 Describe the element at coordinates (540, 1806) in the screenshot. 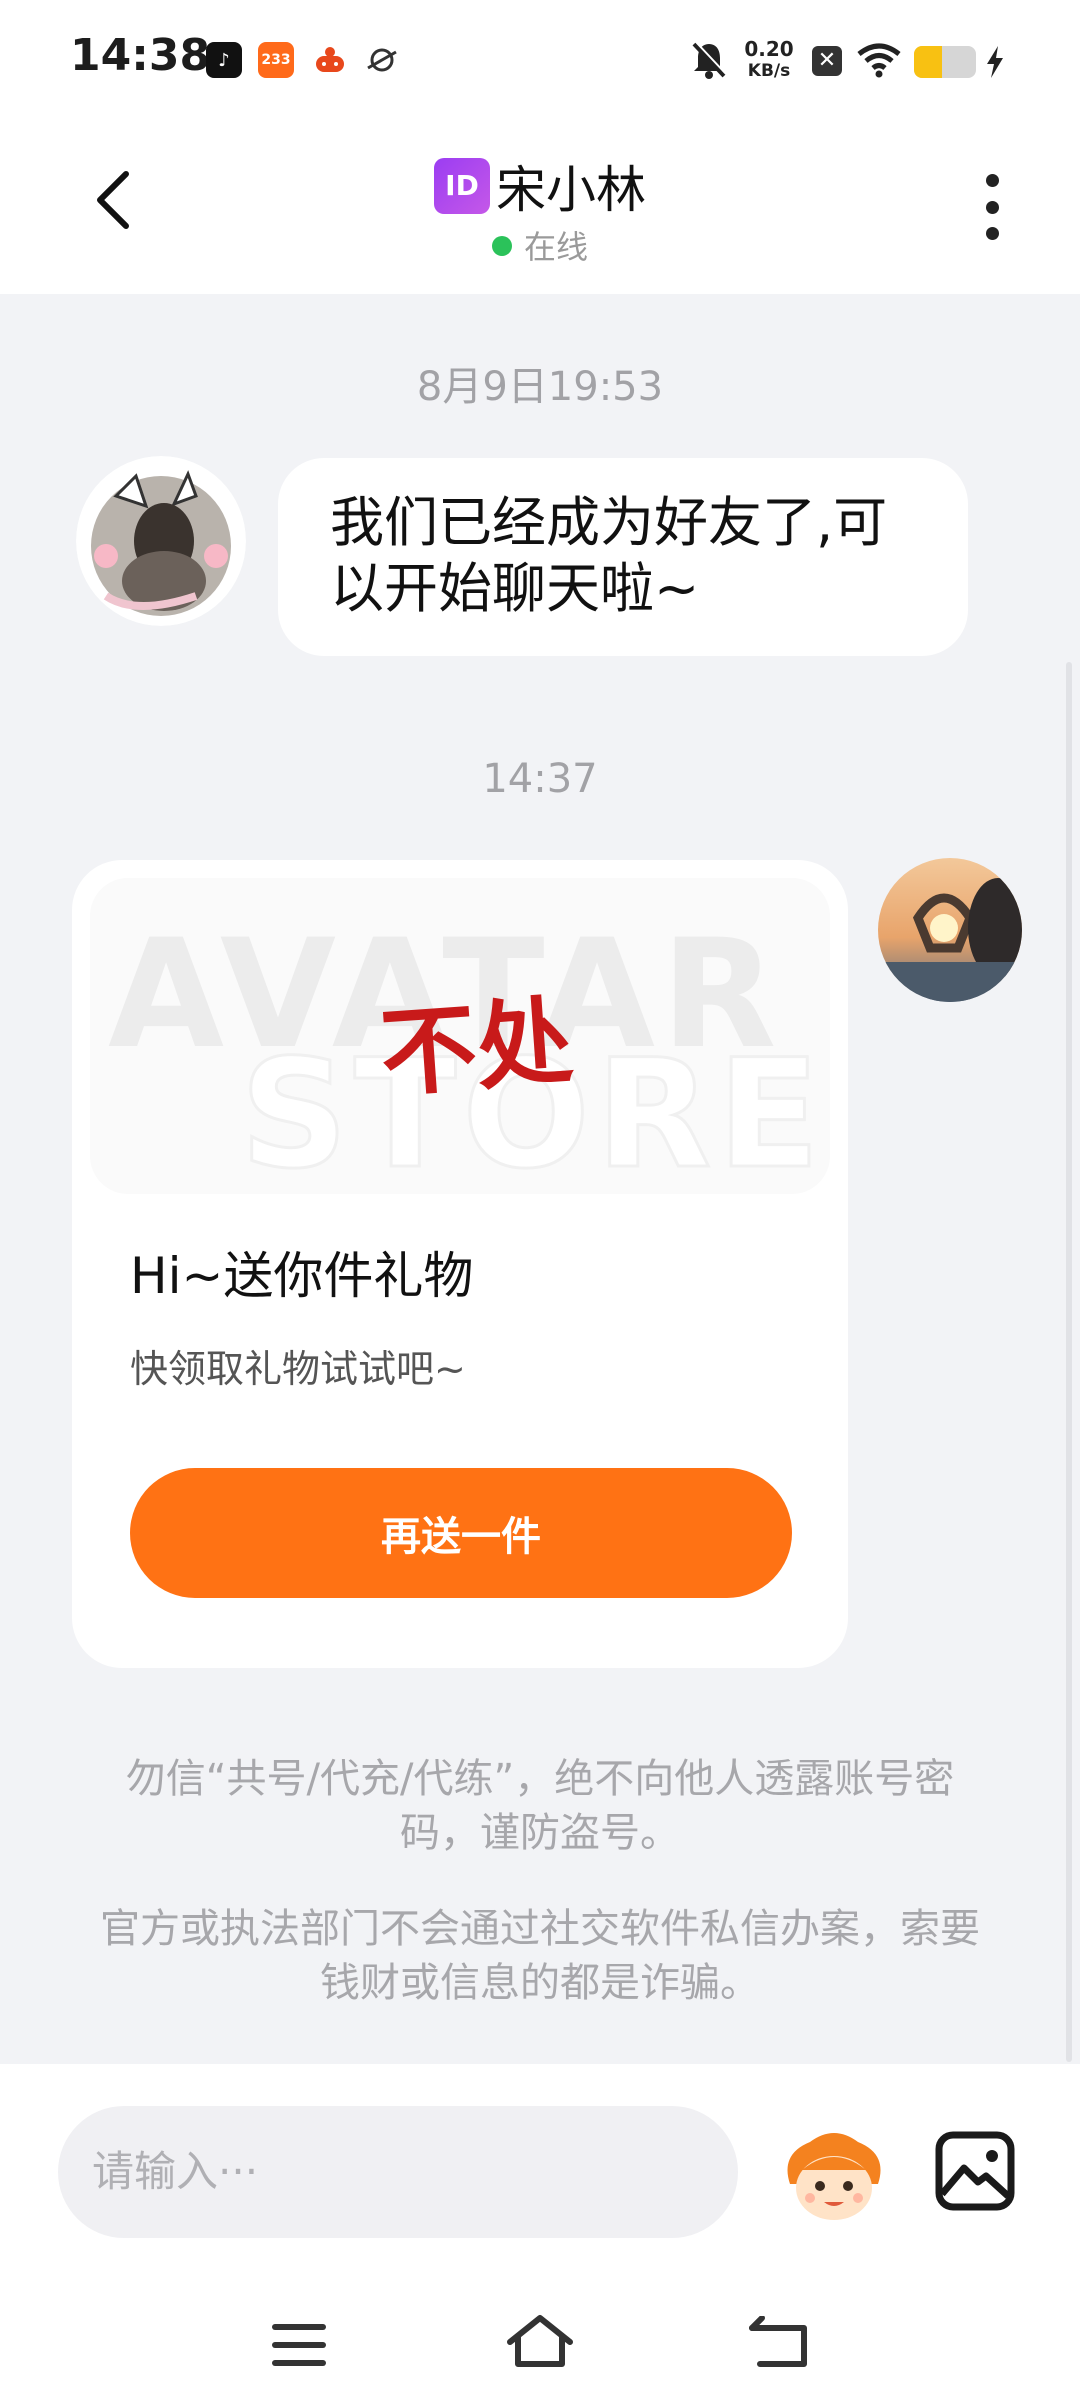

I see `security-notice: 勿信“共号/代充/代练”，绝不向他人透露账号密码，谨防盗号。` at that location.